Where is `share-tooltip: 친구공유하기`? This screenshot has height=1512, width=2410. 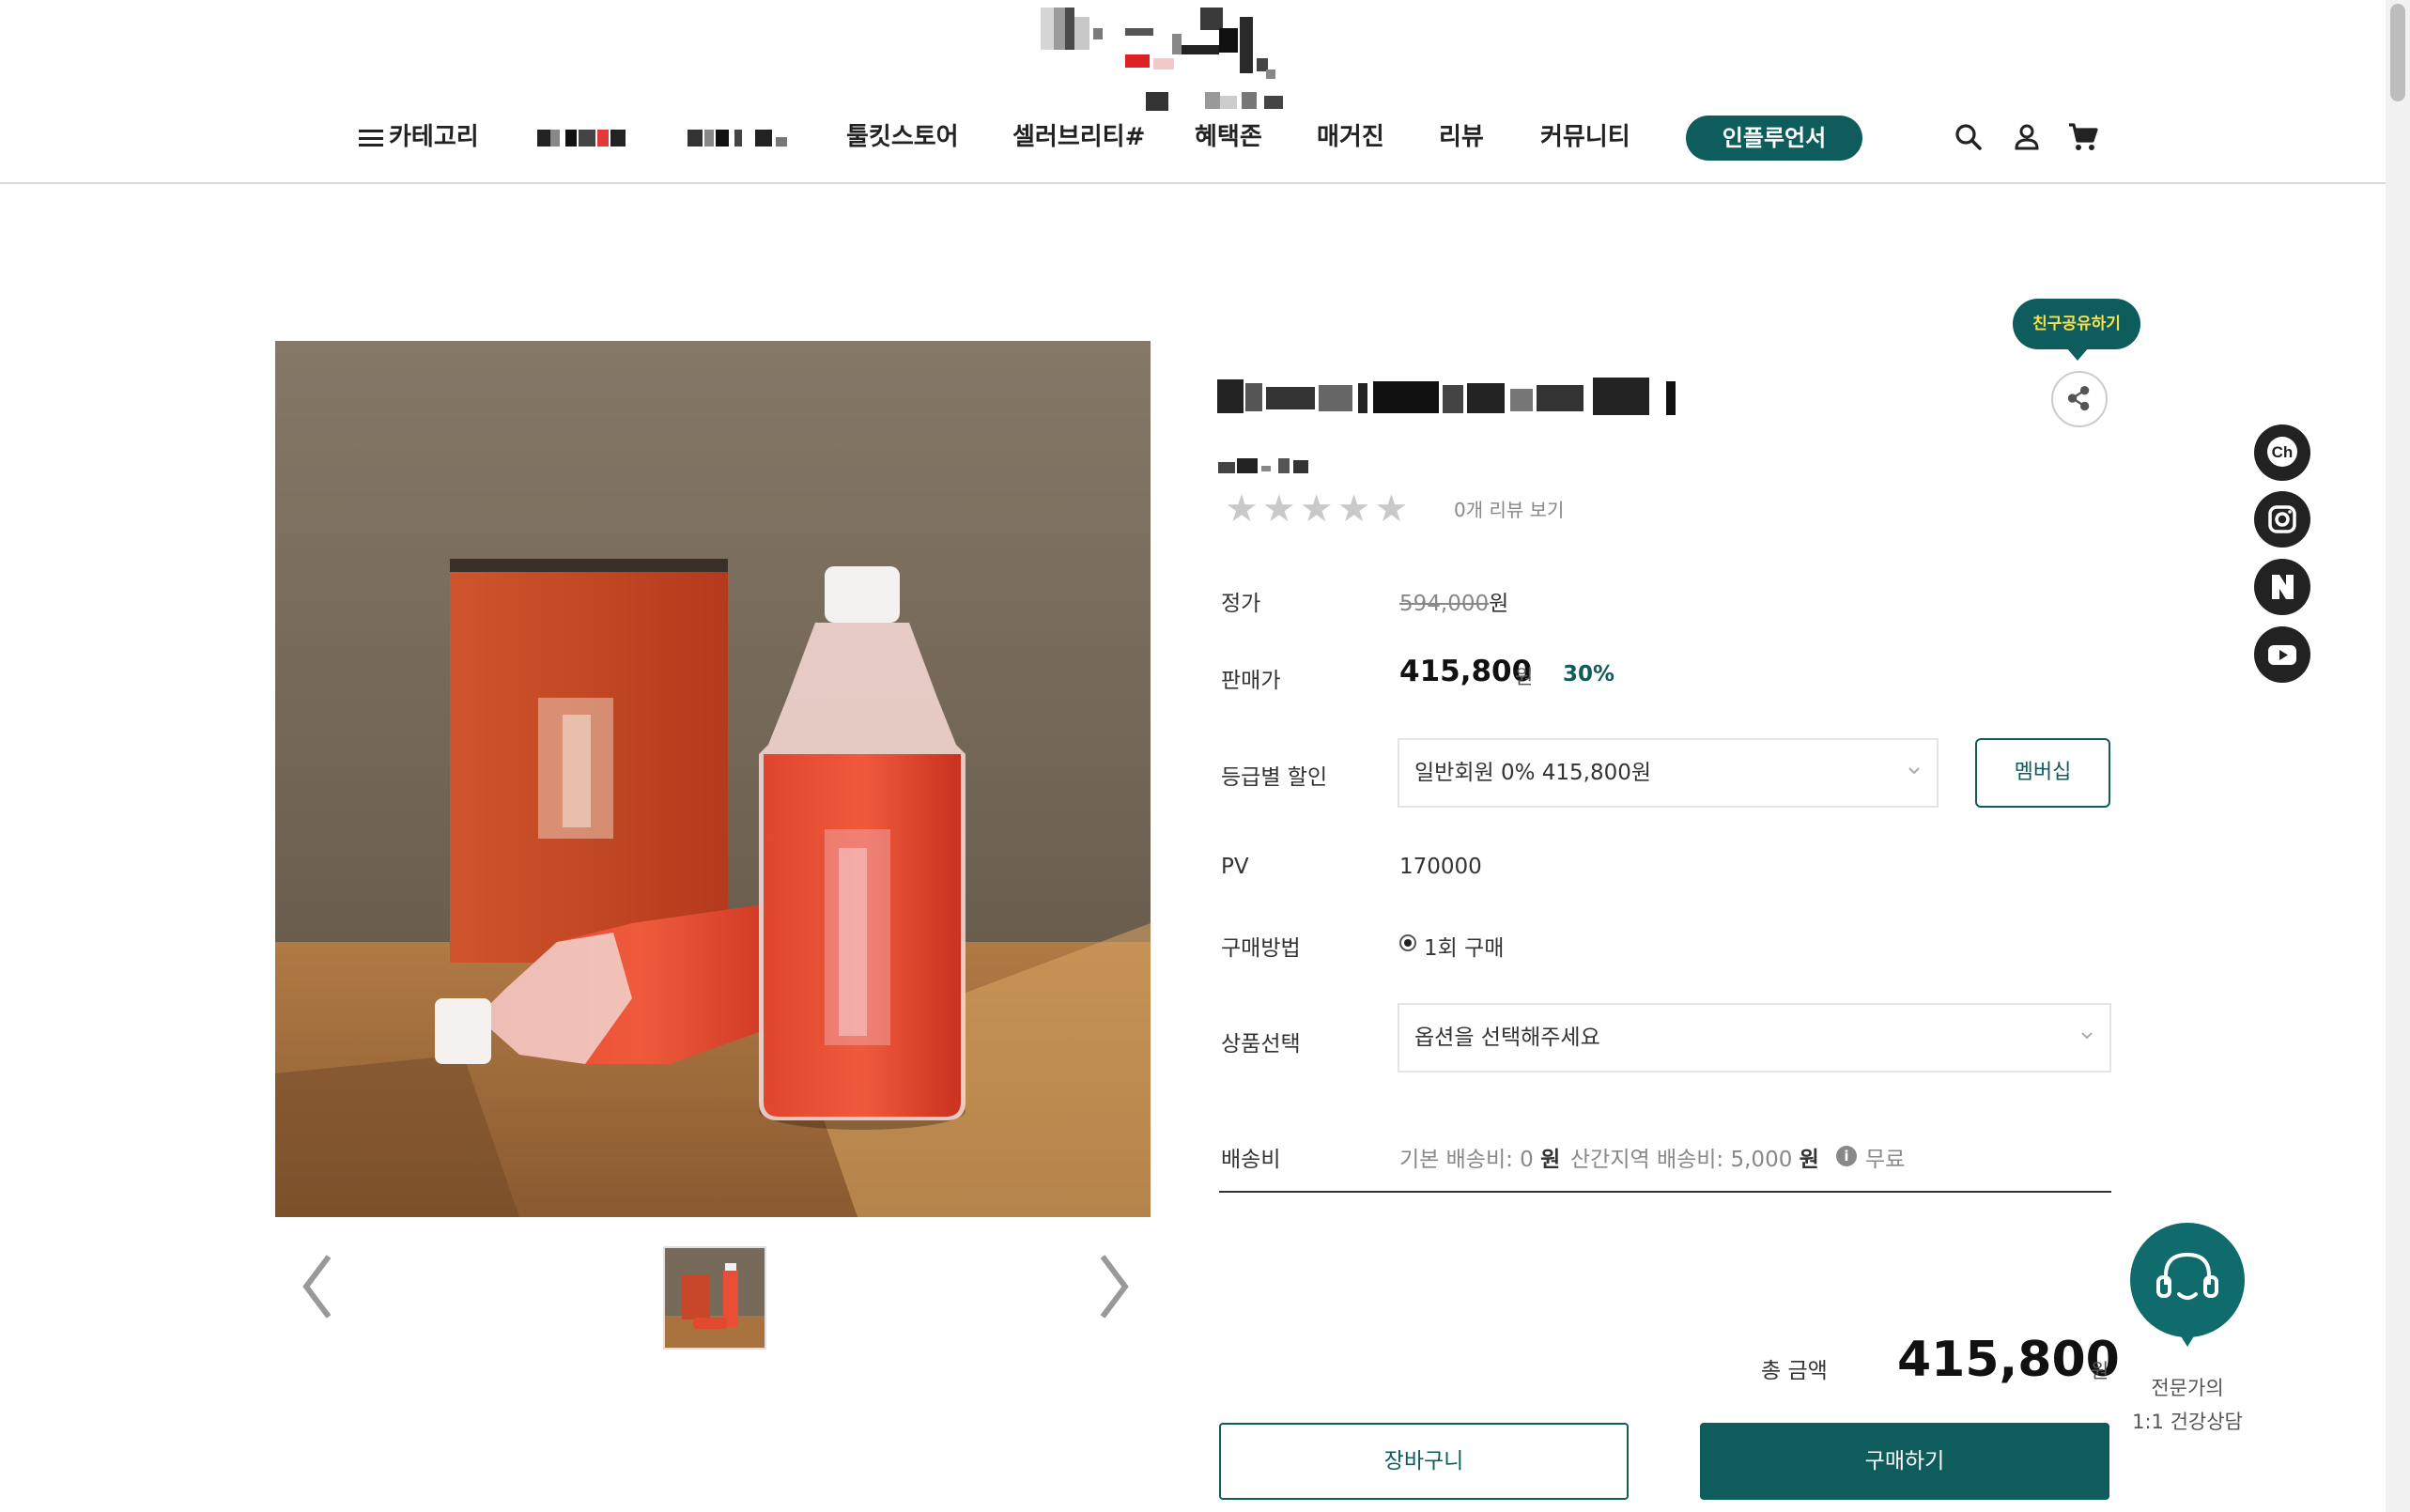
share-tooltip: 친구공유하기 is located at coordinates (2076, 324).